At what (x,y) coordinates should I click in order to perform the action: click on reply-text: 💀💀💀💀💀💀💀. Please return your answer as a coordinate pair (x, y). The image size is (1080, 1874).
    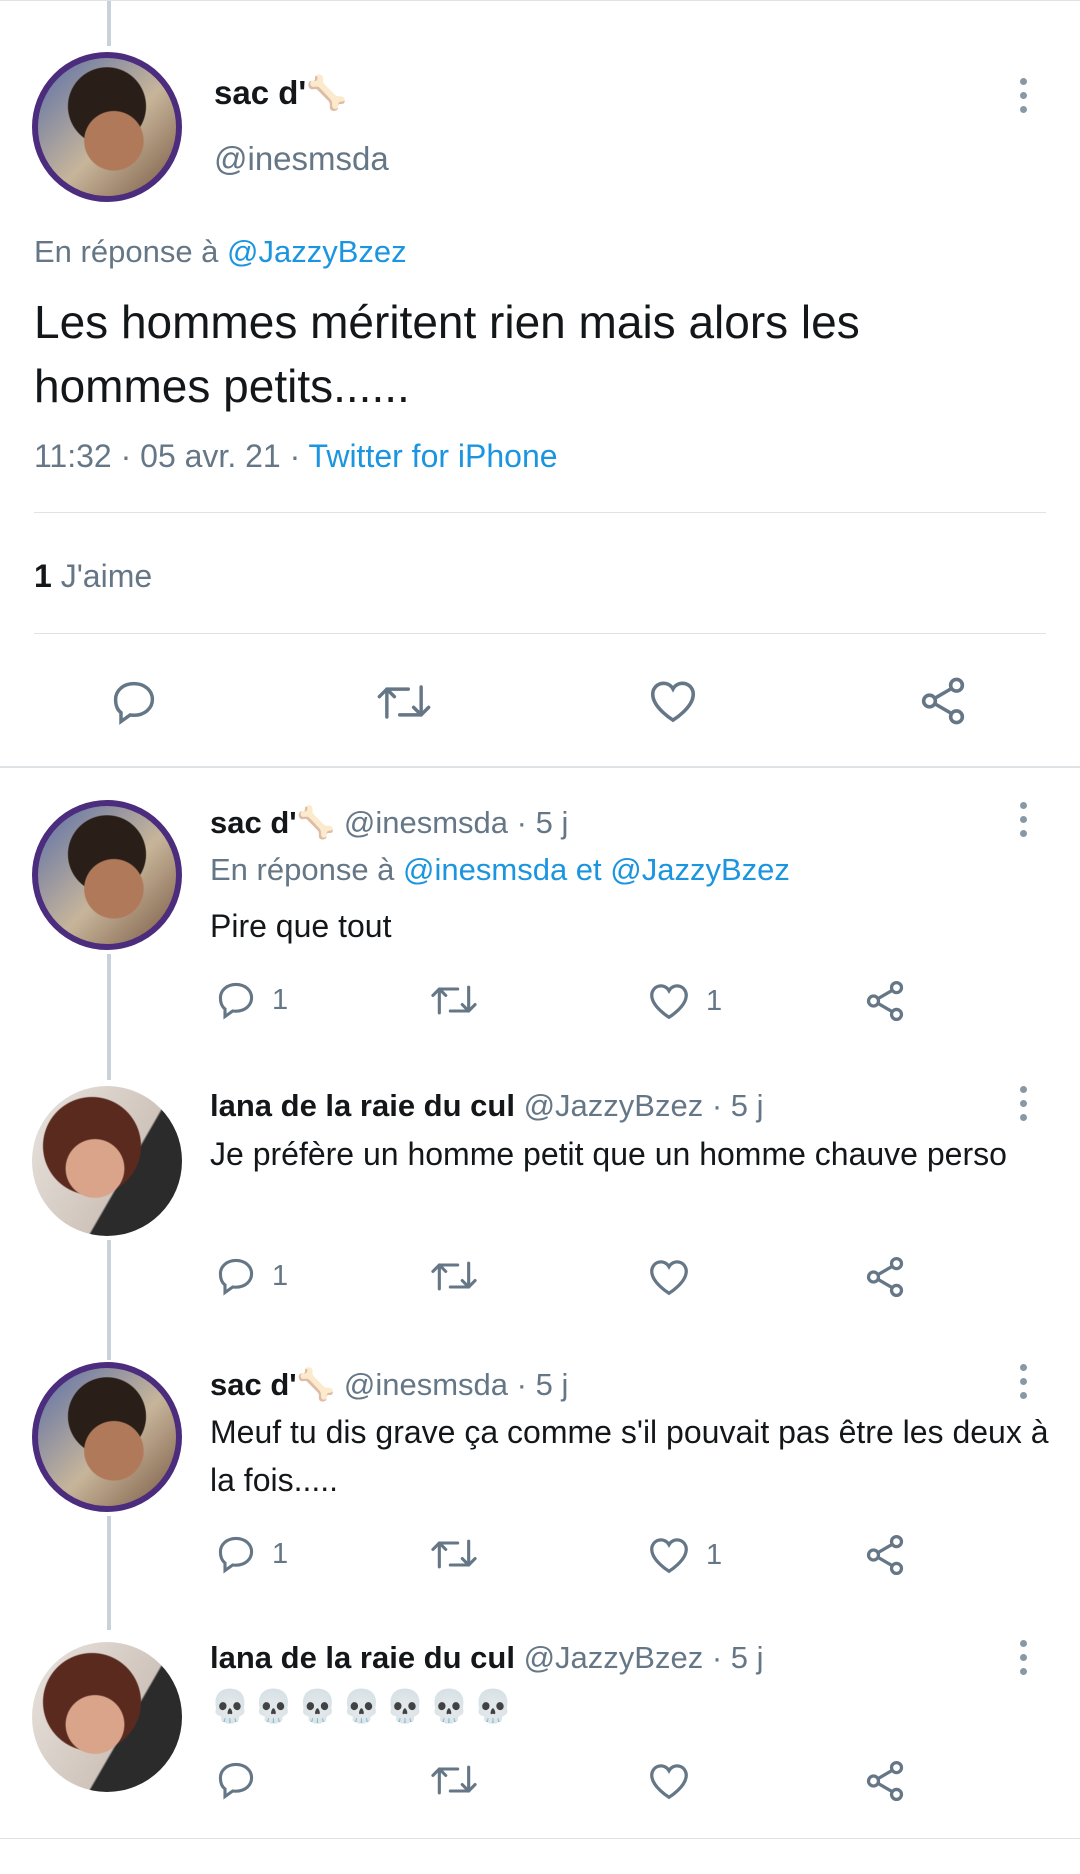
    Looking at the image, I should click on (363, 1706).